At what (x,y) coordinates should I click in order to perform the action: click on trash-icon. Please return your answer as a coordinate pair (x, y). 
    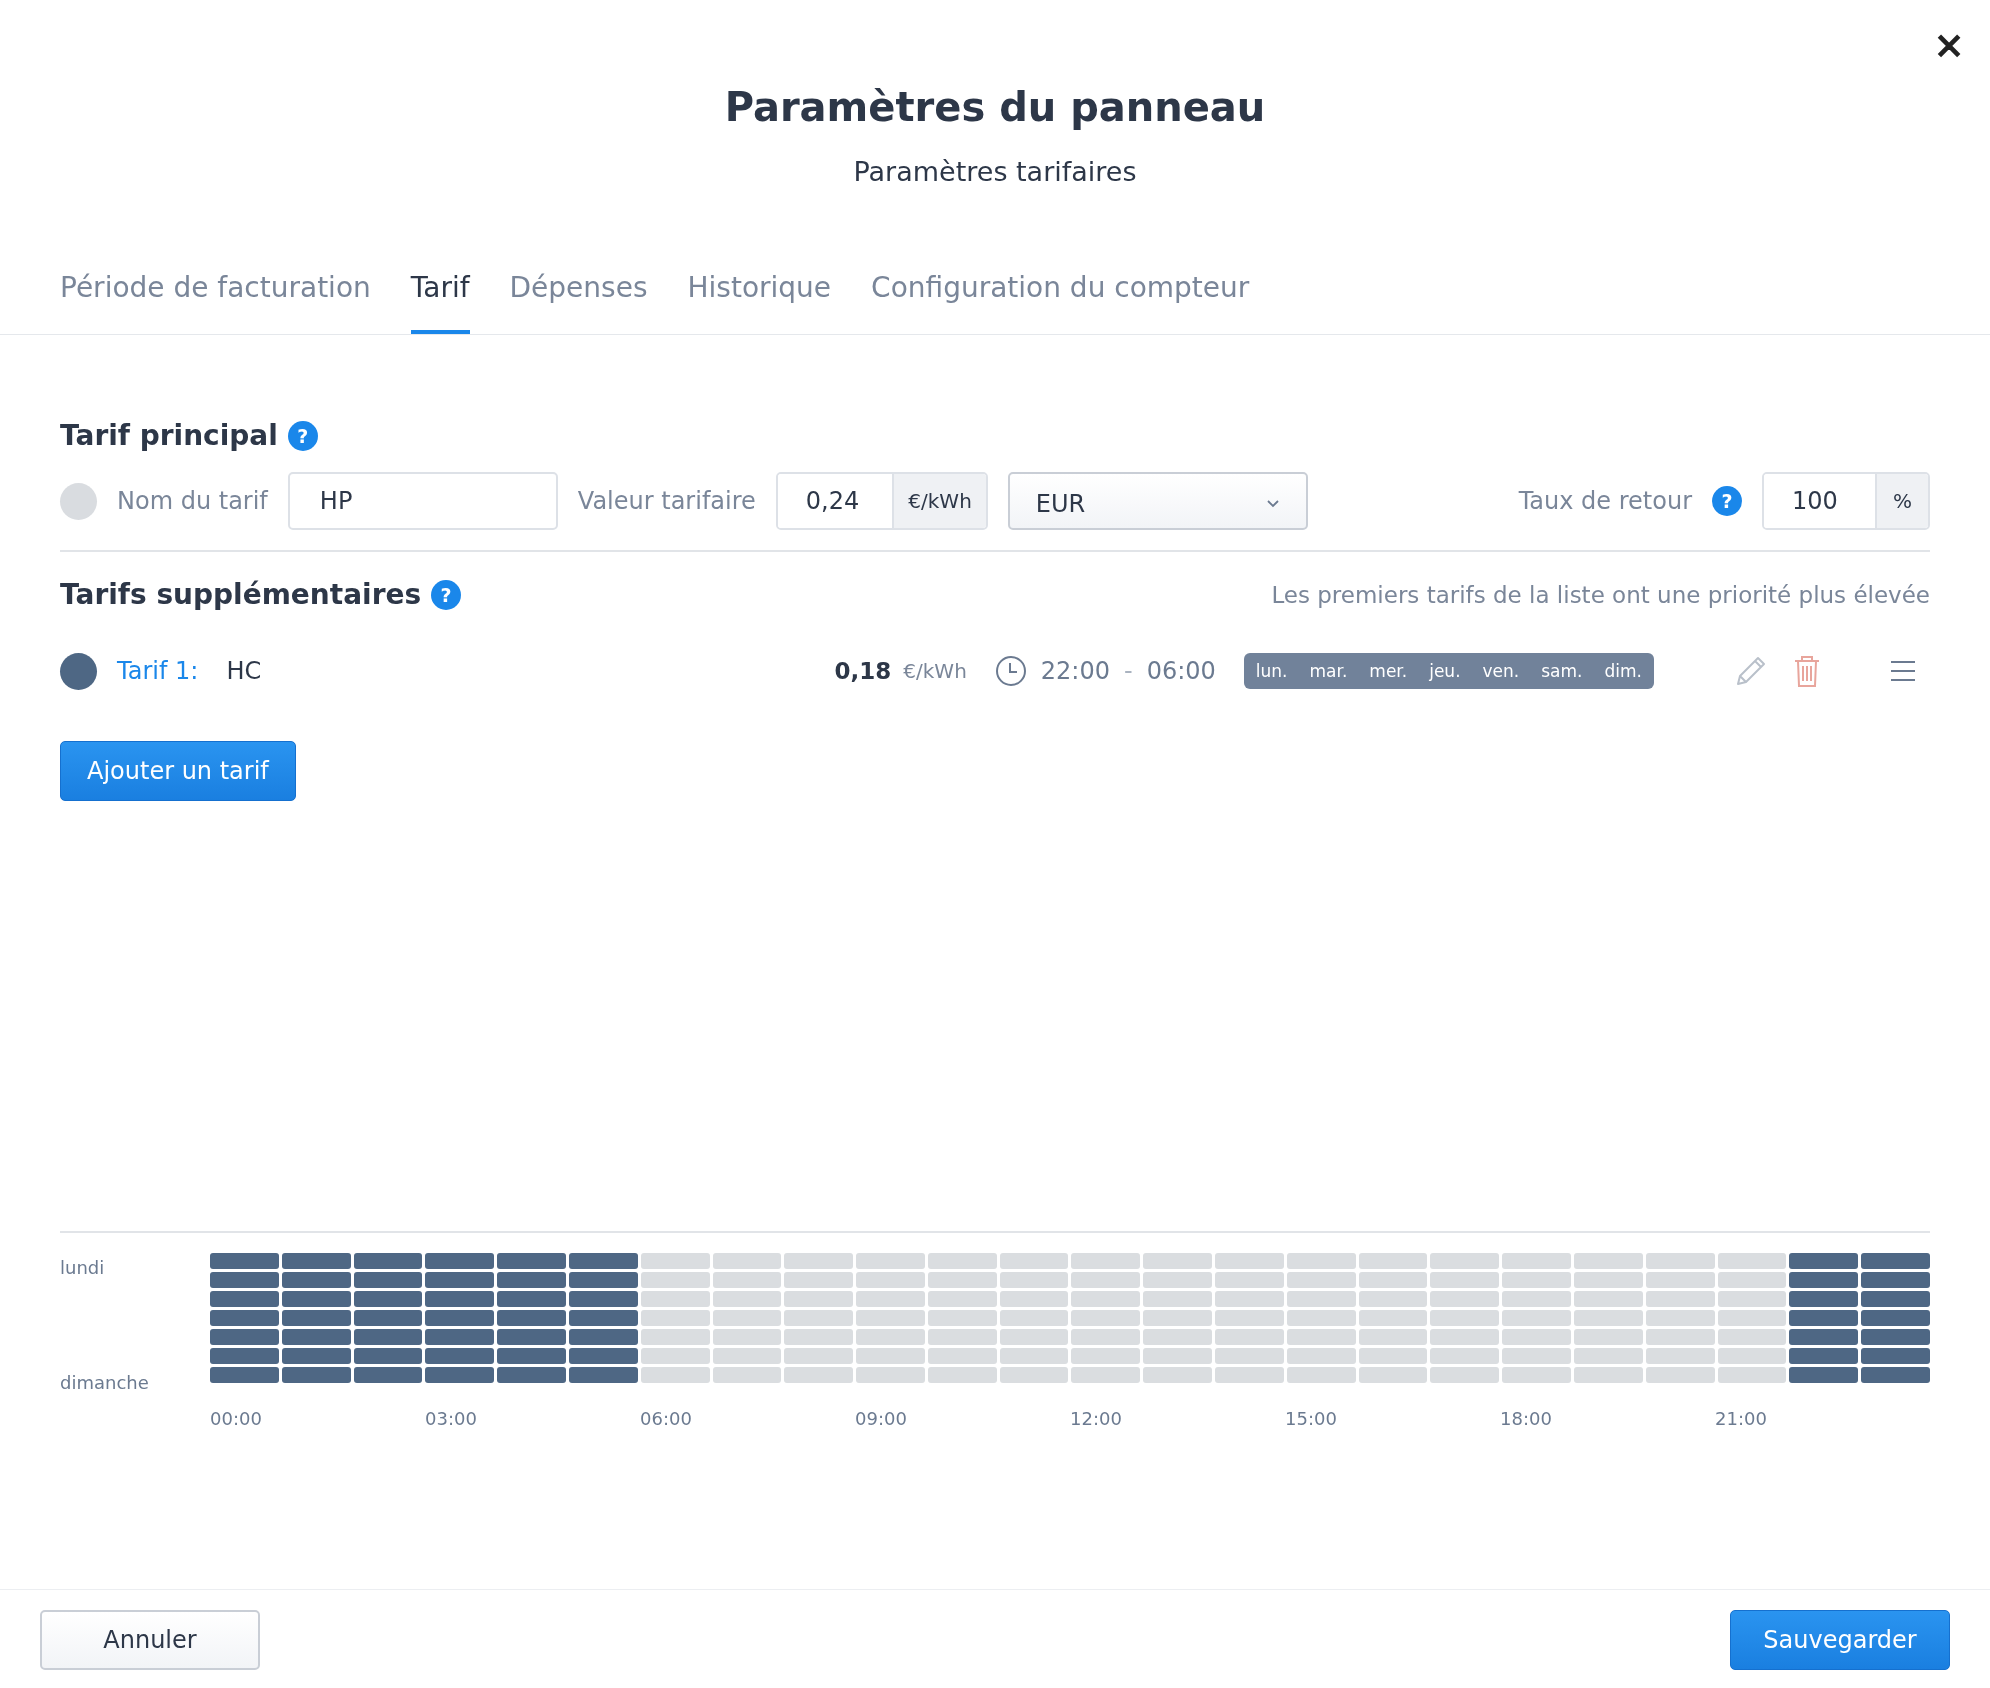
    Looking at the image, I should click on (1807, 671).